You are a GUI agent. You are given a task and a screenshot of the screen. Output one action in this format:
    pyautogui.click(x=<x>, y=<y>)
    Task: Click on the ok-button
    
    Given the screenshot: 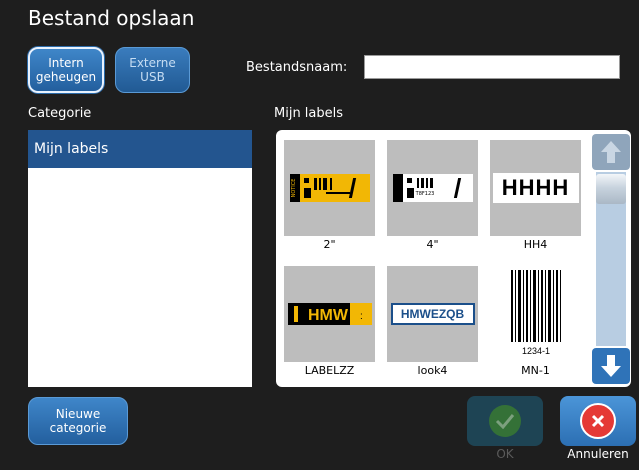 What is the action you would take?
    pyautogui.click(x=505, y=421)
    